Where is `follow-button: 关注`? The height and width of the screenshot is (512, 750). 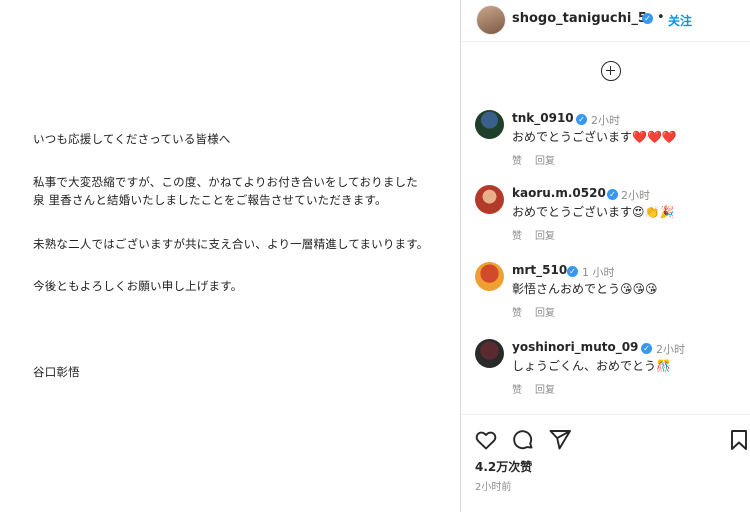
follow-button: 关注 is located at coordinates (680, 20).